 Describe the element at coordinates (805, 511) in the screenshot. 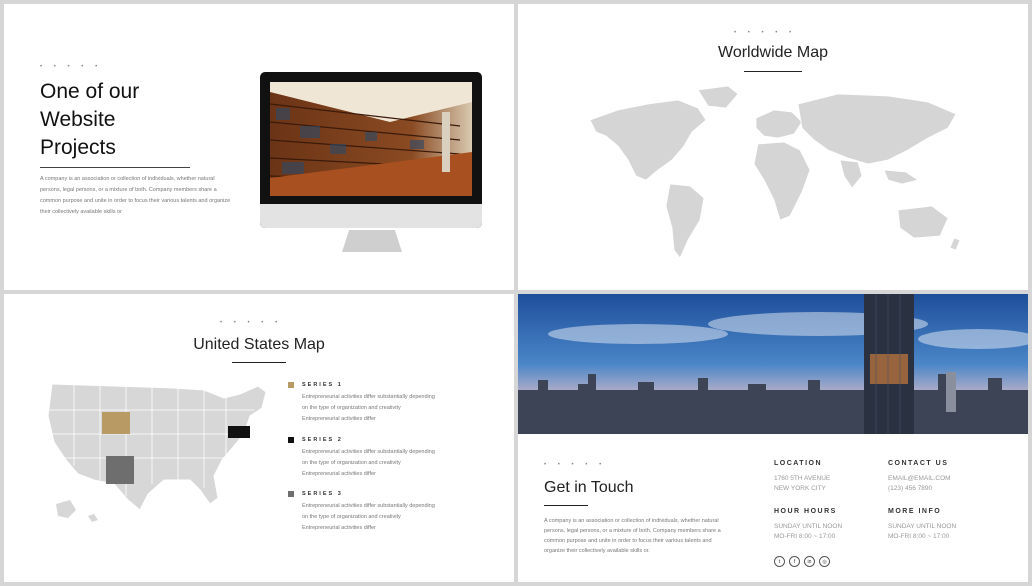

I see `hours-label: HOUR HOURS` at that location.